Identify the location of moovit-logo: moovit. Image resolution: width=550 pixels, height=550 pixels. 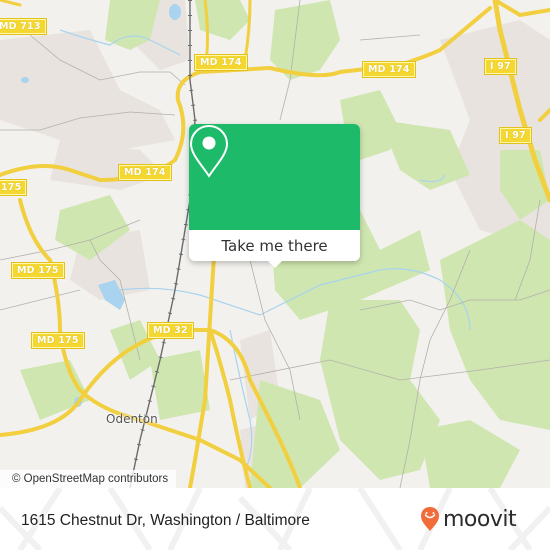
(468, 519).